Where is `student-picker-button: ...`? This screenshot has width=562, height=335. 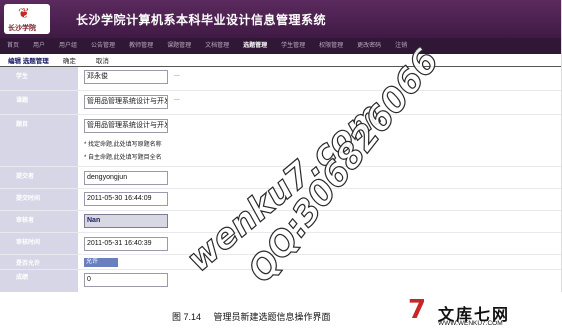 student-picker-button: ... is located at coordinates (177, 74).